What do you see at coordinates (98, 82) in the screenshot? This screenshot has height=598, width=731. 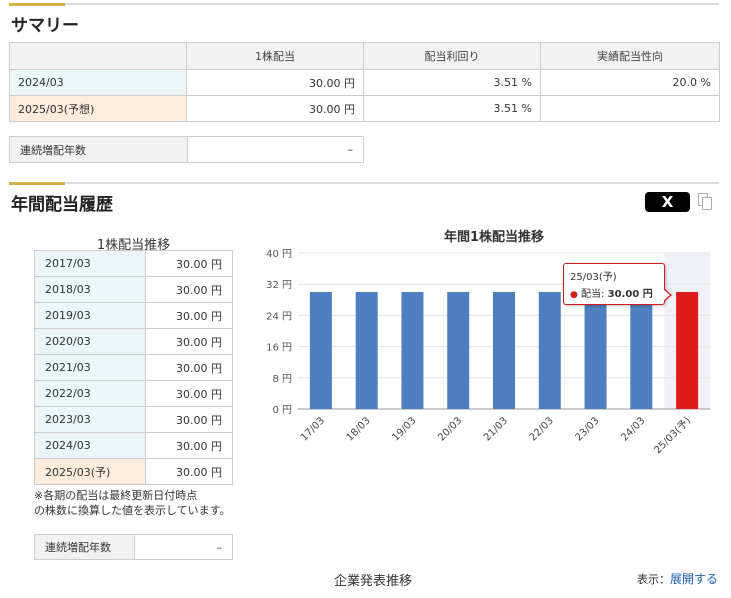 I see `row-label: 2024/03` at bounding box center [98, 82].